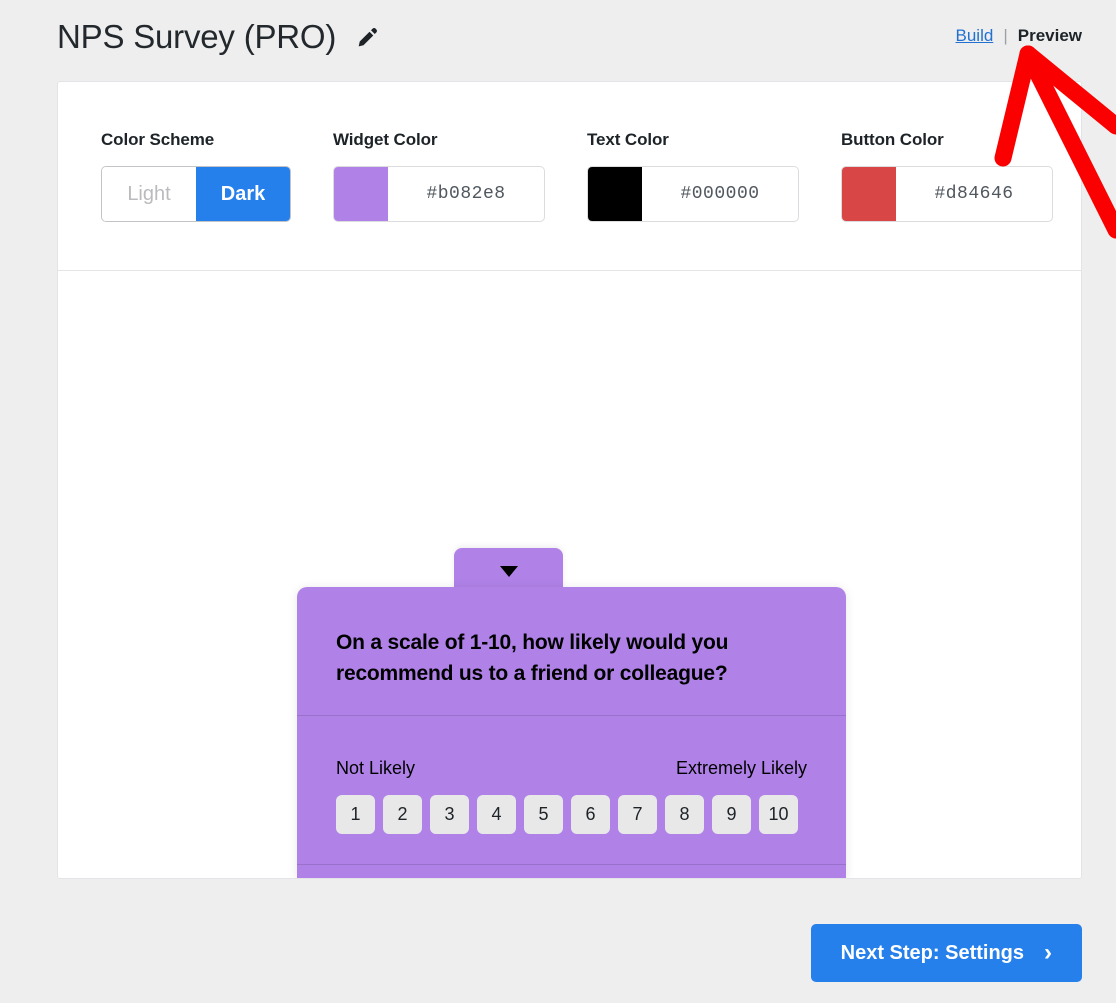  I want to click on button-color-label: Button Color, so click(892, 139).